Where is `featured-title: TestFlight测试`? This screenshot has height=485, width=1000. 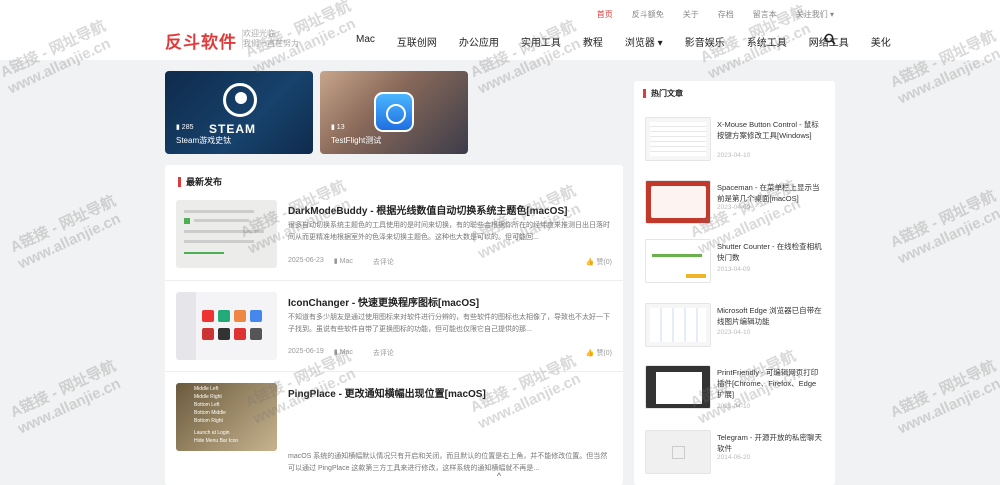 featured-title: TestFlight测试 is located at coordinates (356, 140).